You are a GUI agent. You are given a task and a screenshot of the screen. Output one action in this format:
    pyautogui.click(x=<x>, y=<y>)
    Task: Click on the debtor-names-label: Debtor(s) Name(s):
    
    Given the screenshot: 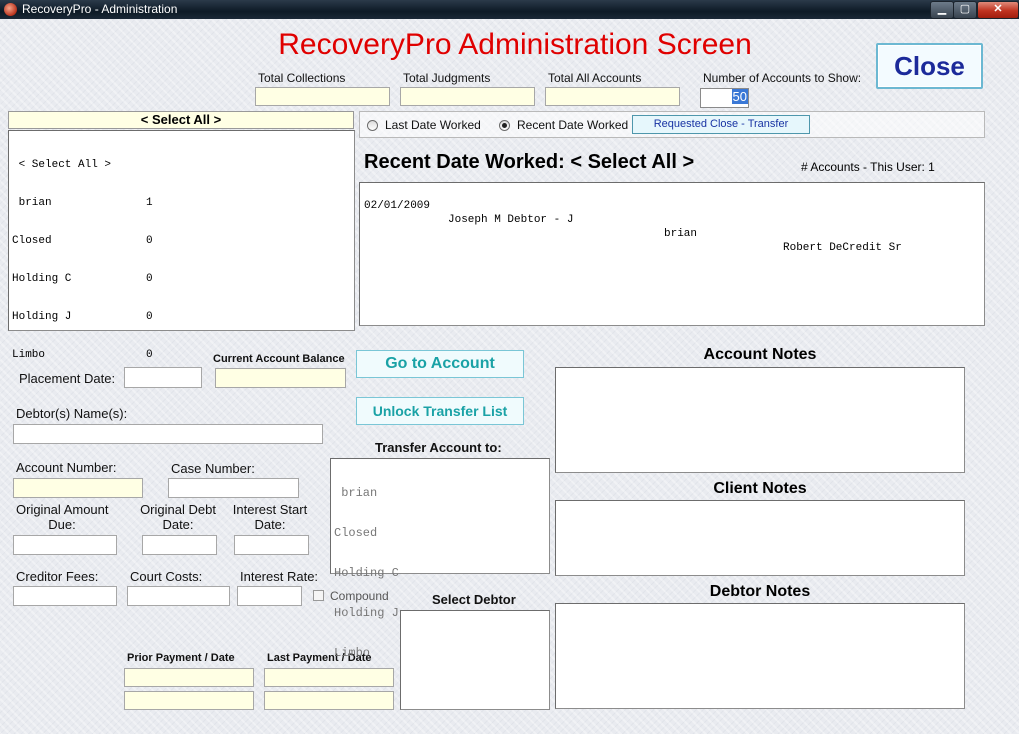 What is the action you would take?
    pyautogui.click(x=72, y=413)
    